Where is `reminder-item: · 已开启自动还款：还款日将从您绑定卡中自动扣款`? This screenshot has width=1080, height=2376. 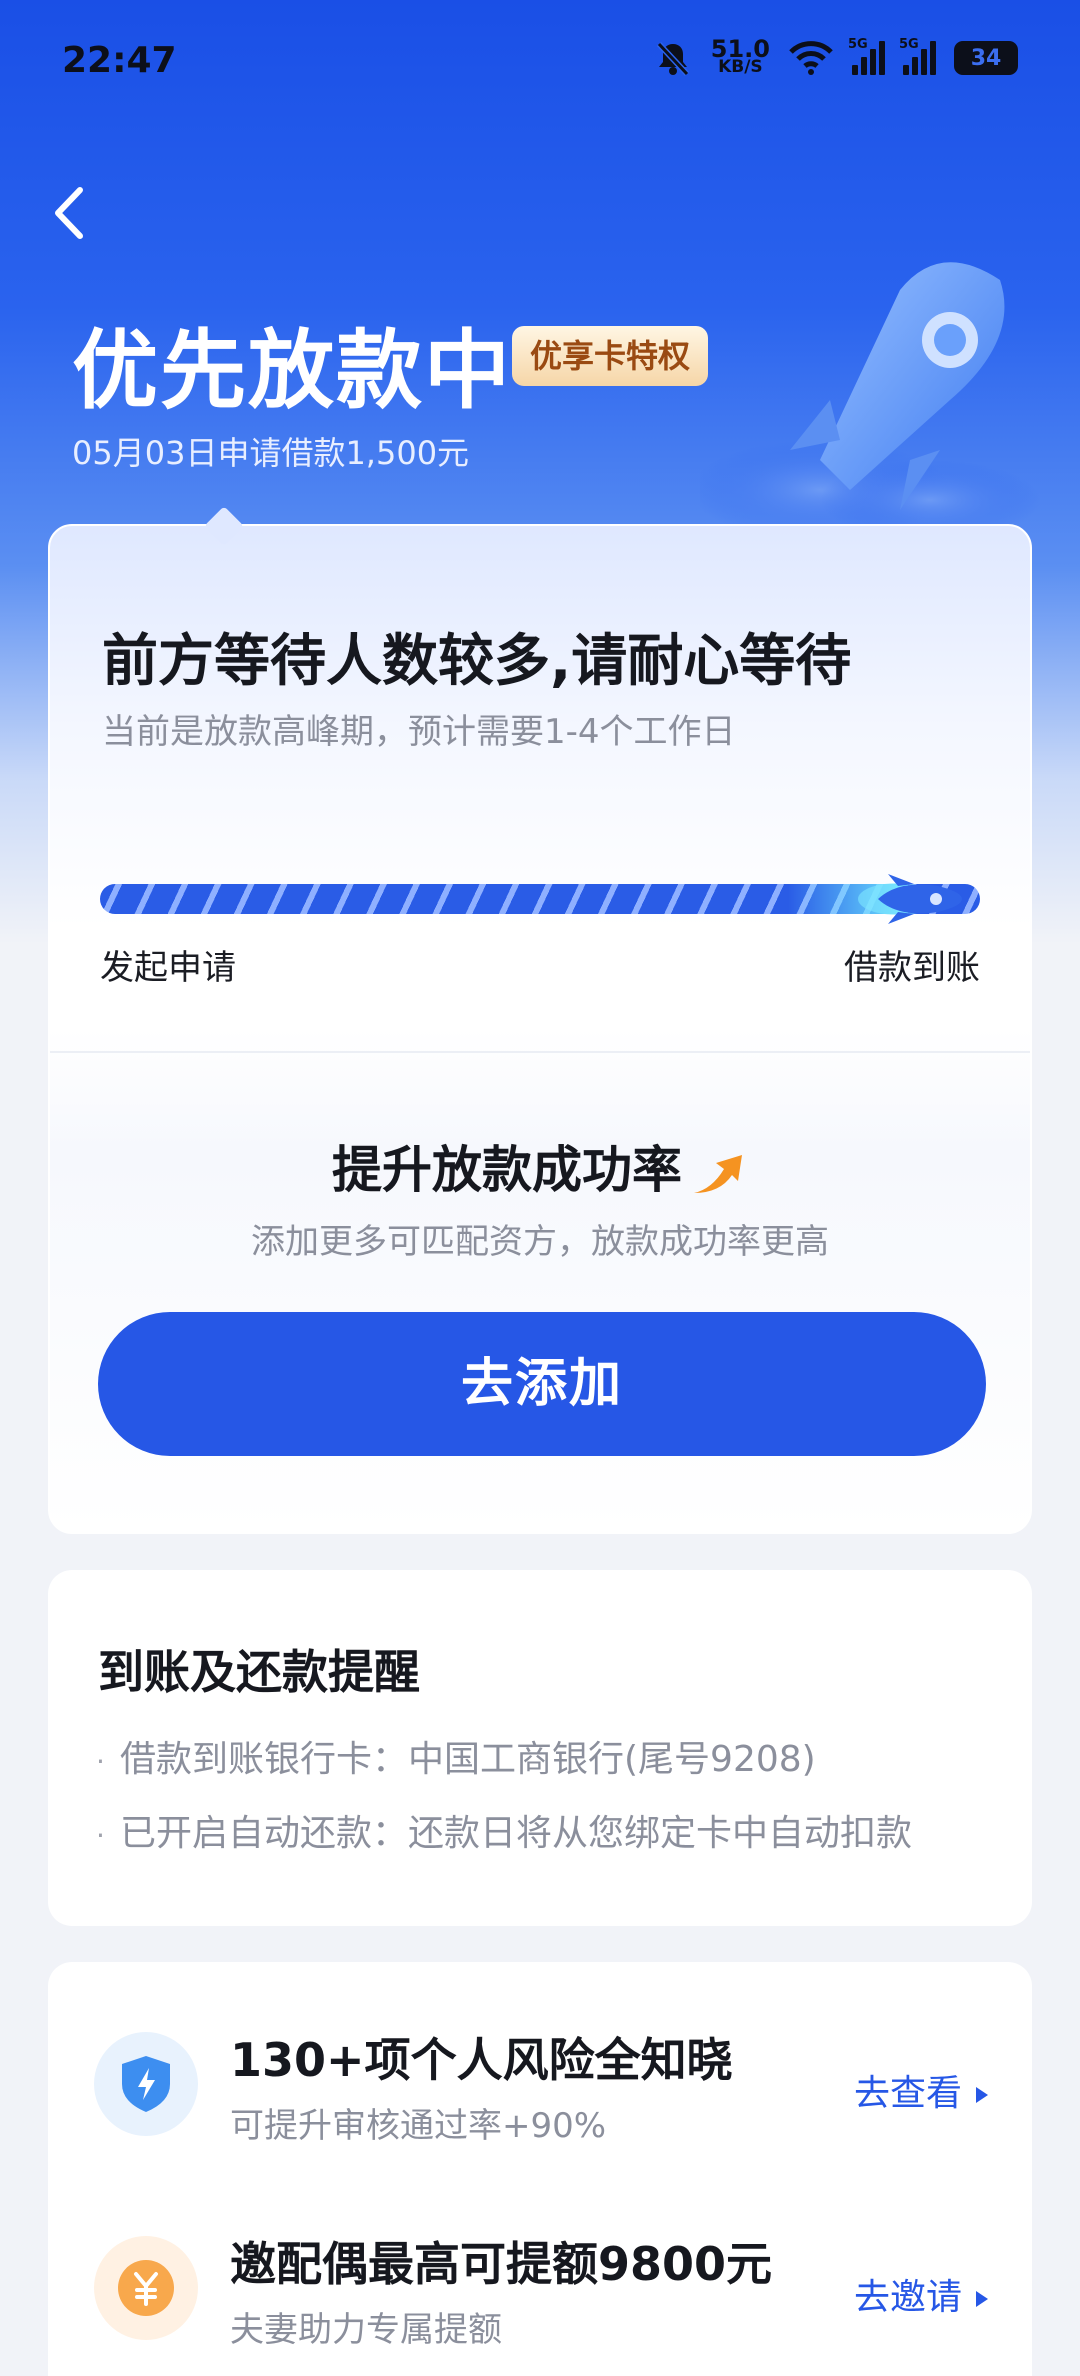 reminder-item: · 已开启自动还款：还款日将从您绑定卡中自动扣款 is located at coordinates (504, 1830).